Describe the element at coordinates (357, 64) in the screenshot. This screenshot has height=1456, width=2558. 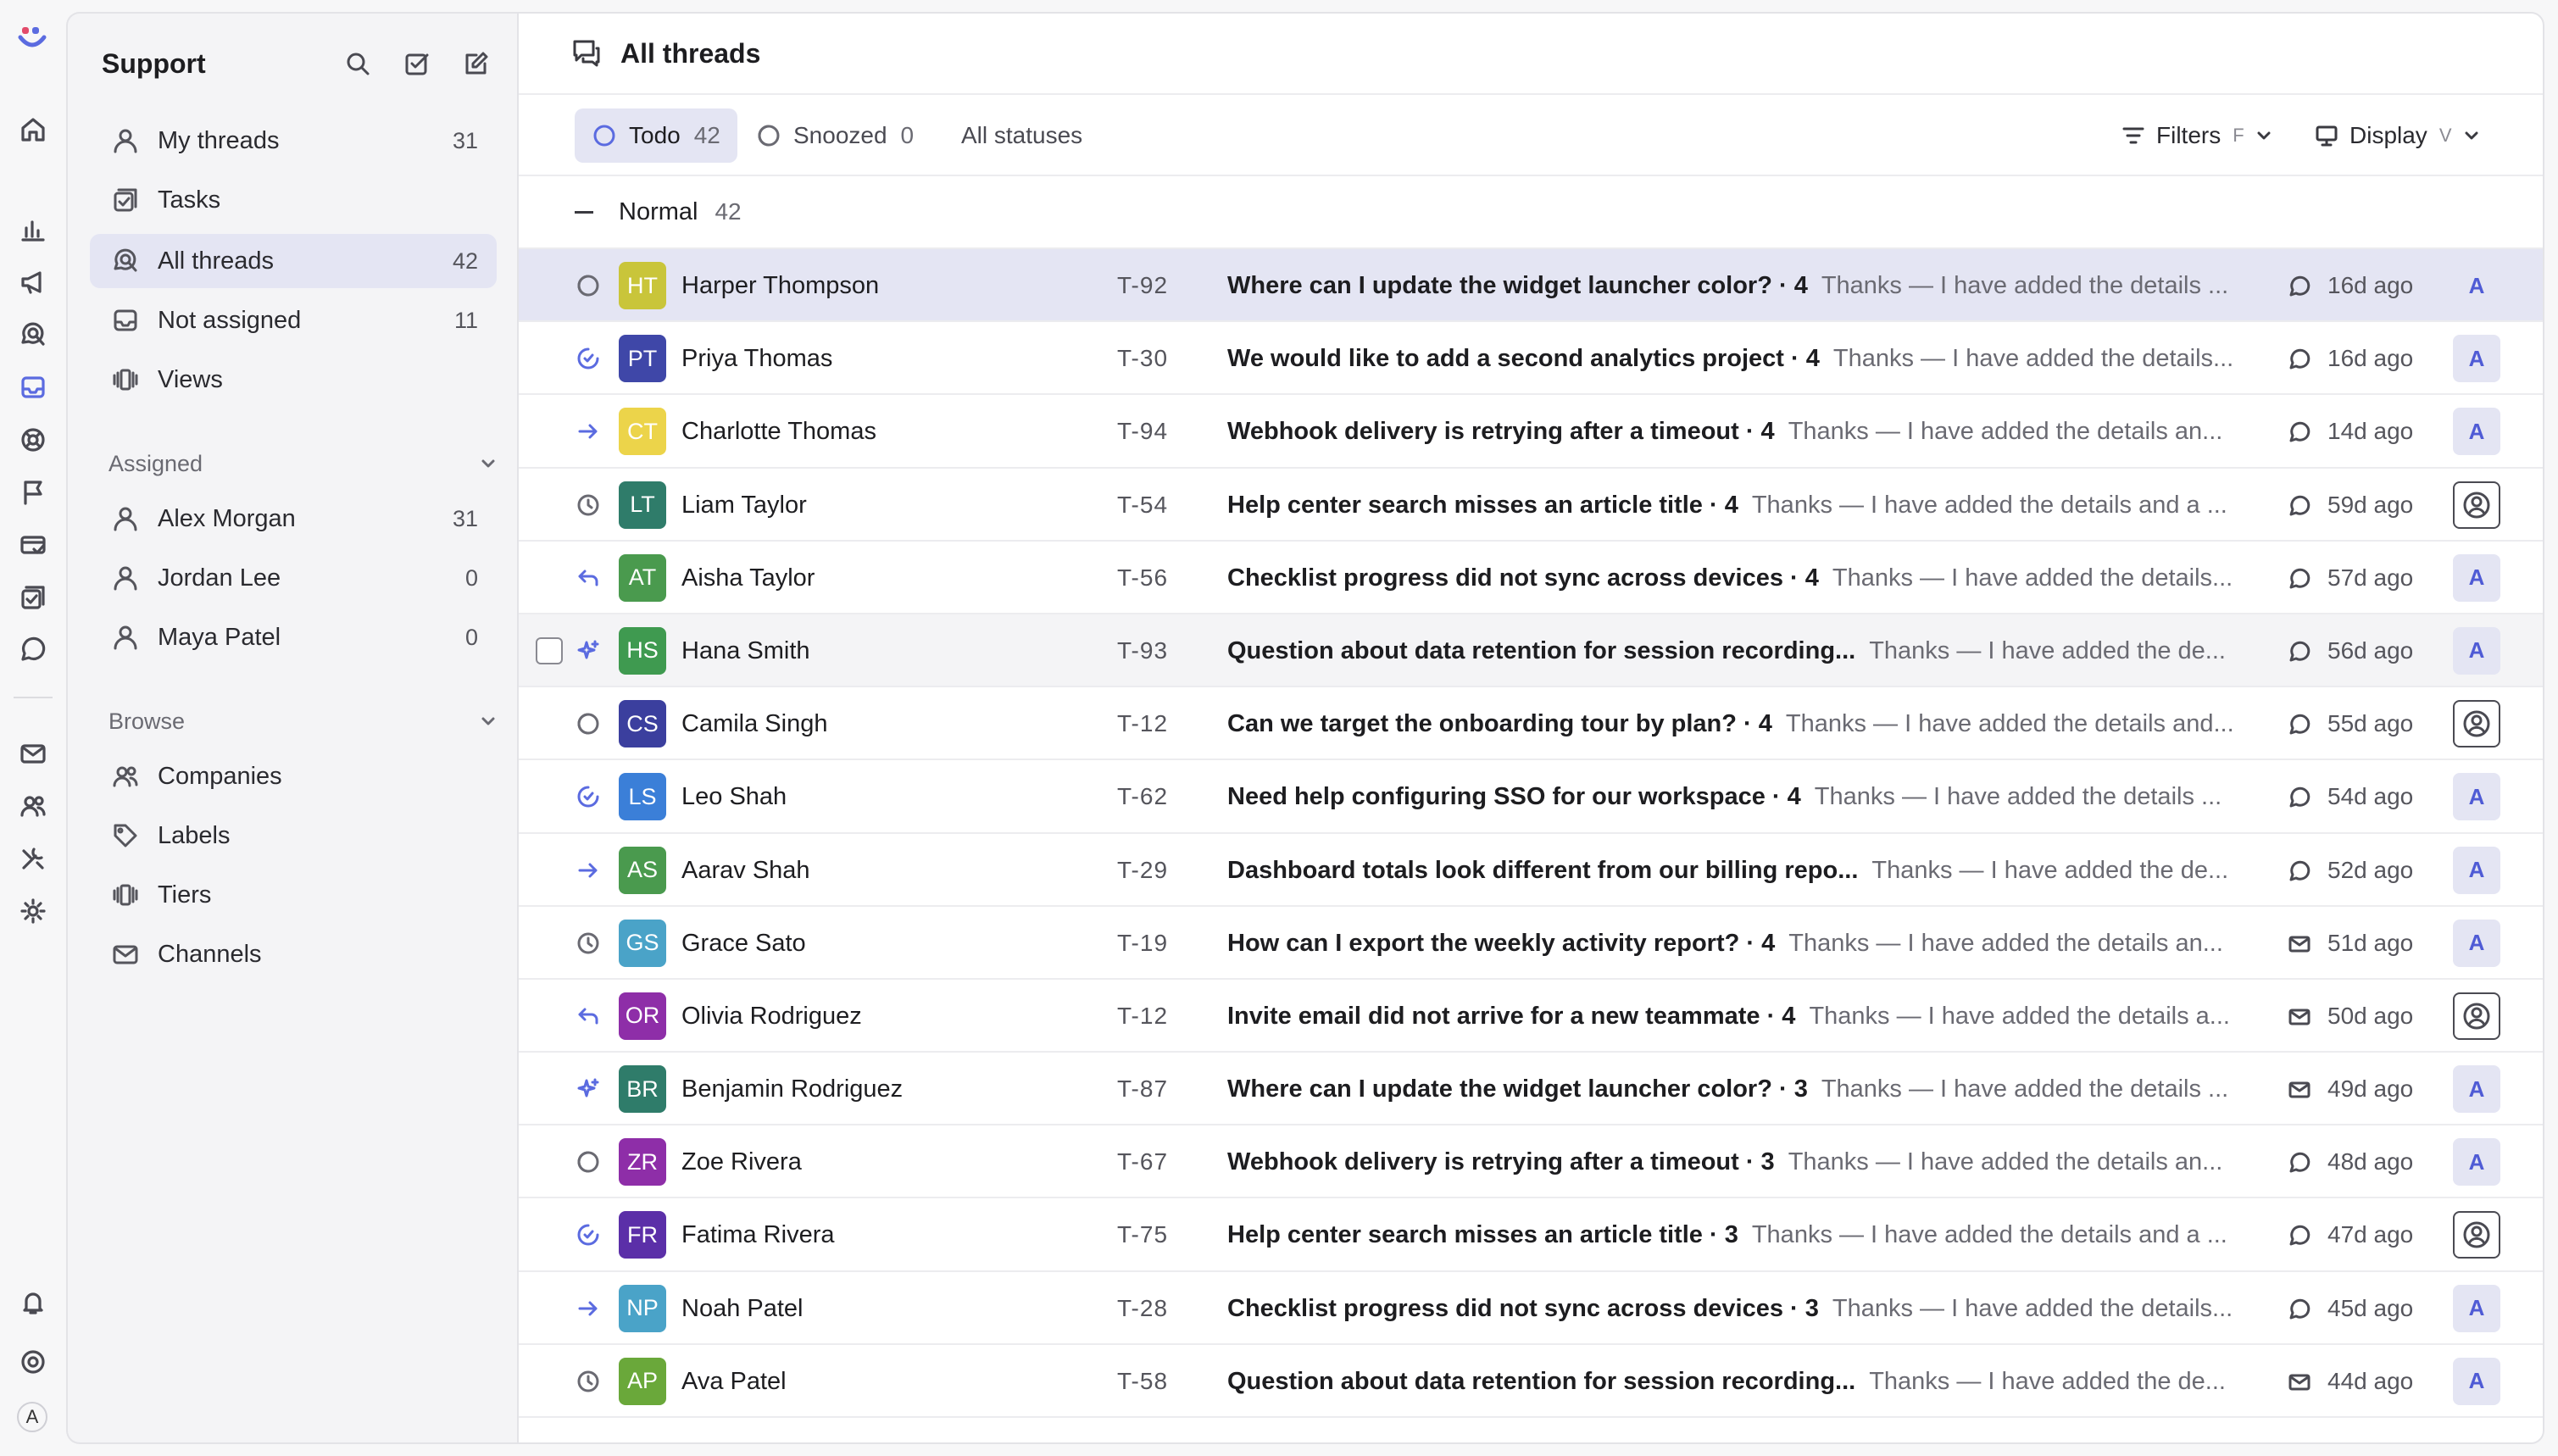
I see `search-icon` at that location.